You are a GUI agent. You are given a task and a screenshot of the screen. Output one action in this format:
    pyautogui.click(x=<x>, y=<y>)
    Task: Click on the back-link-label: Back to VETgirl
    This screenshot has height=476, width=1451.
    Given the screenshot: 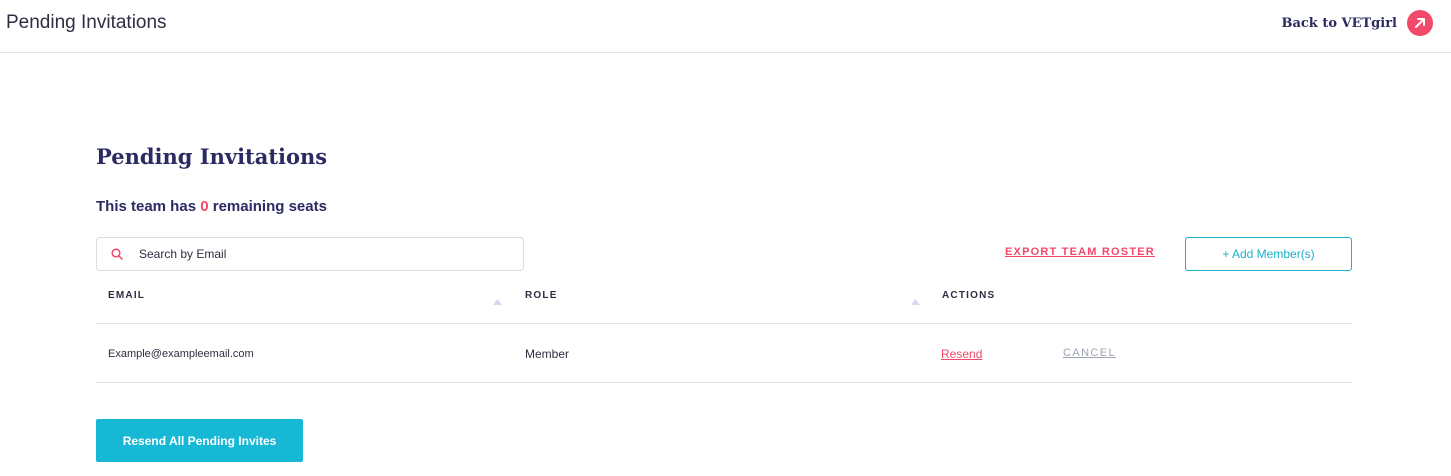 What is the action you would take?
    pyautogui.click(x=1339, y=23)
    